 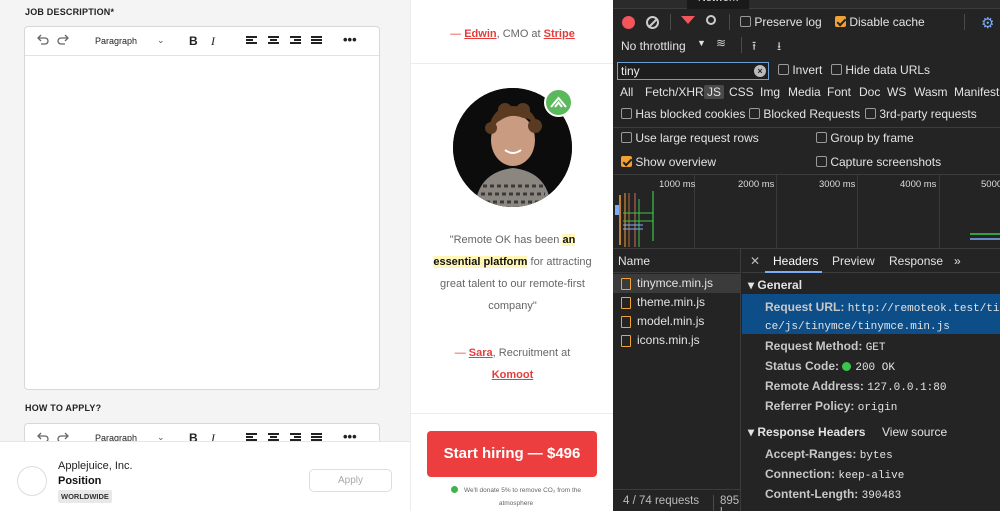 I want to click on devtools-tabstrip: Network, so click(x=806, y=4).